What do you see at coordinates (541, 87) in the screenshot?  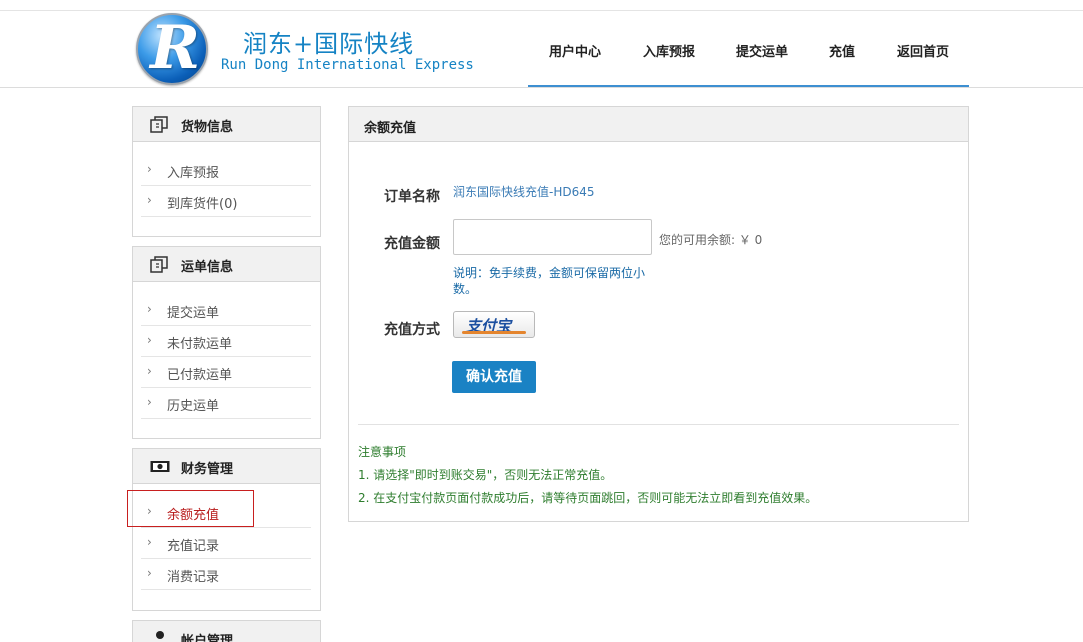 I see `header-divider` at bounding box center [541, 87].